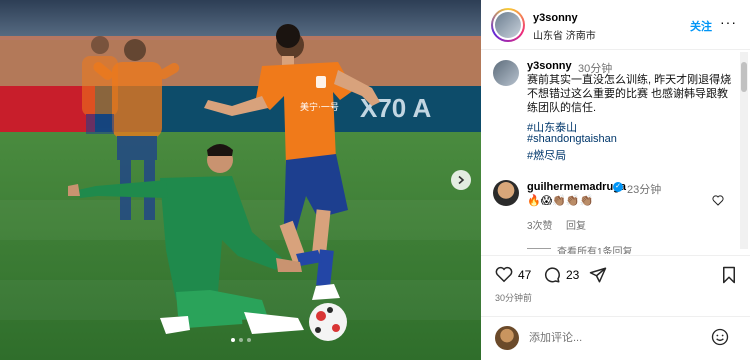  What do you see at coordinates (718, 202) in the screenshot?
I see `comment-like-icon` at bounding box center [718, 202].